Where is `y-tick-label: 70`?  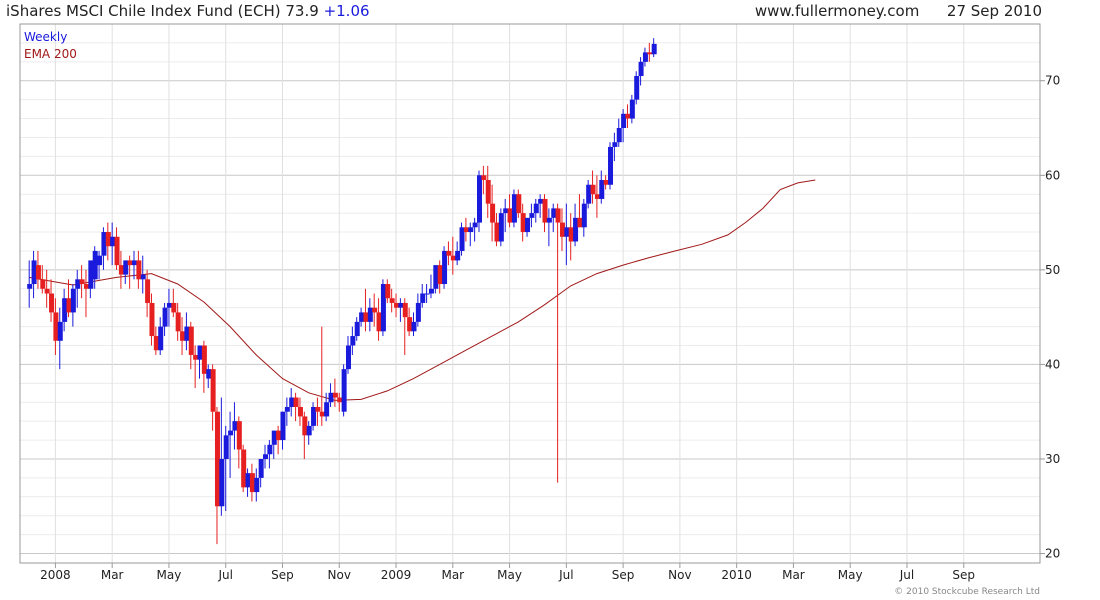
y-tick-label: 70 is located at coordinates (1052, 81).